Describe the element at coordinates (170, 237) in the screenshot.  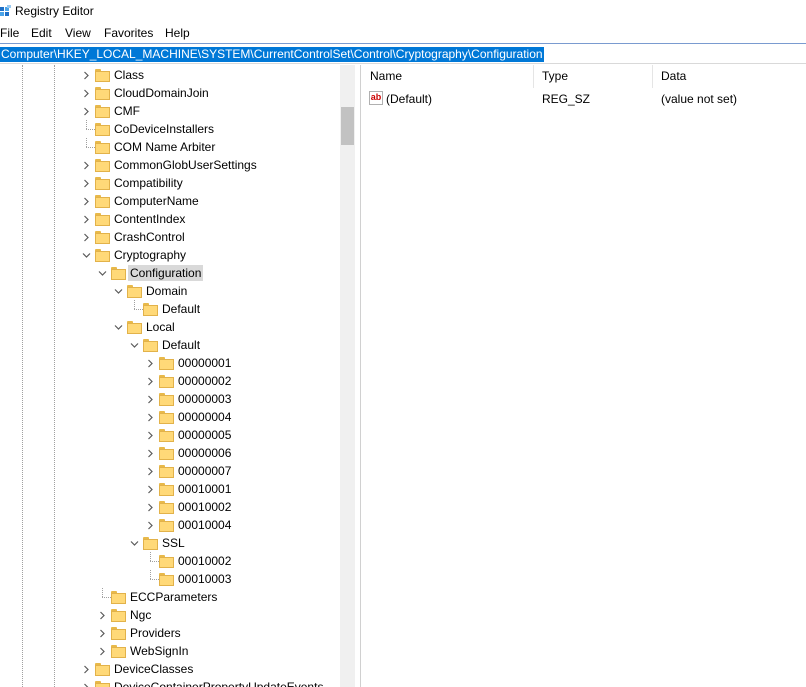
I see `tree-node-crashcontrol: CrashControl` at that location.